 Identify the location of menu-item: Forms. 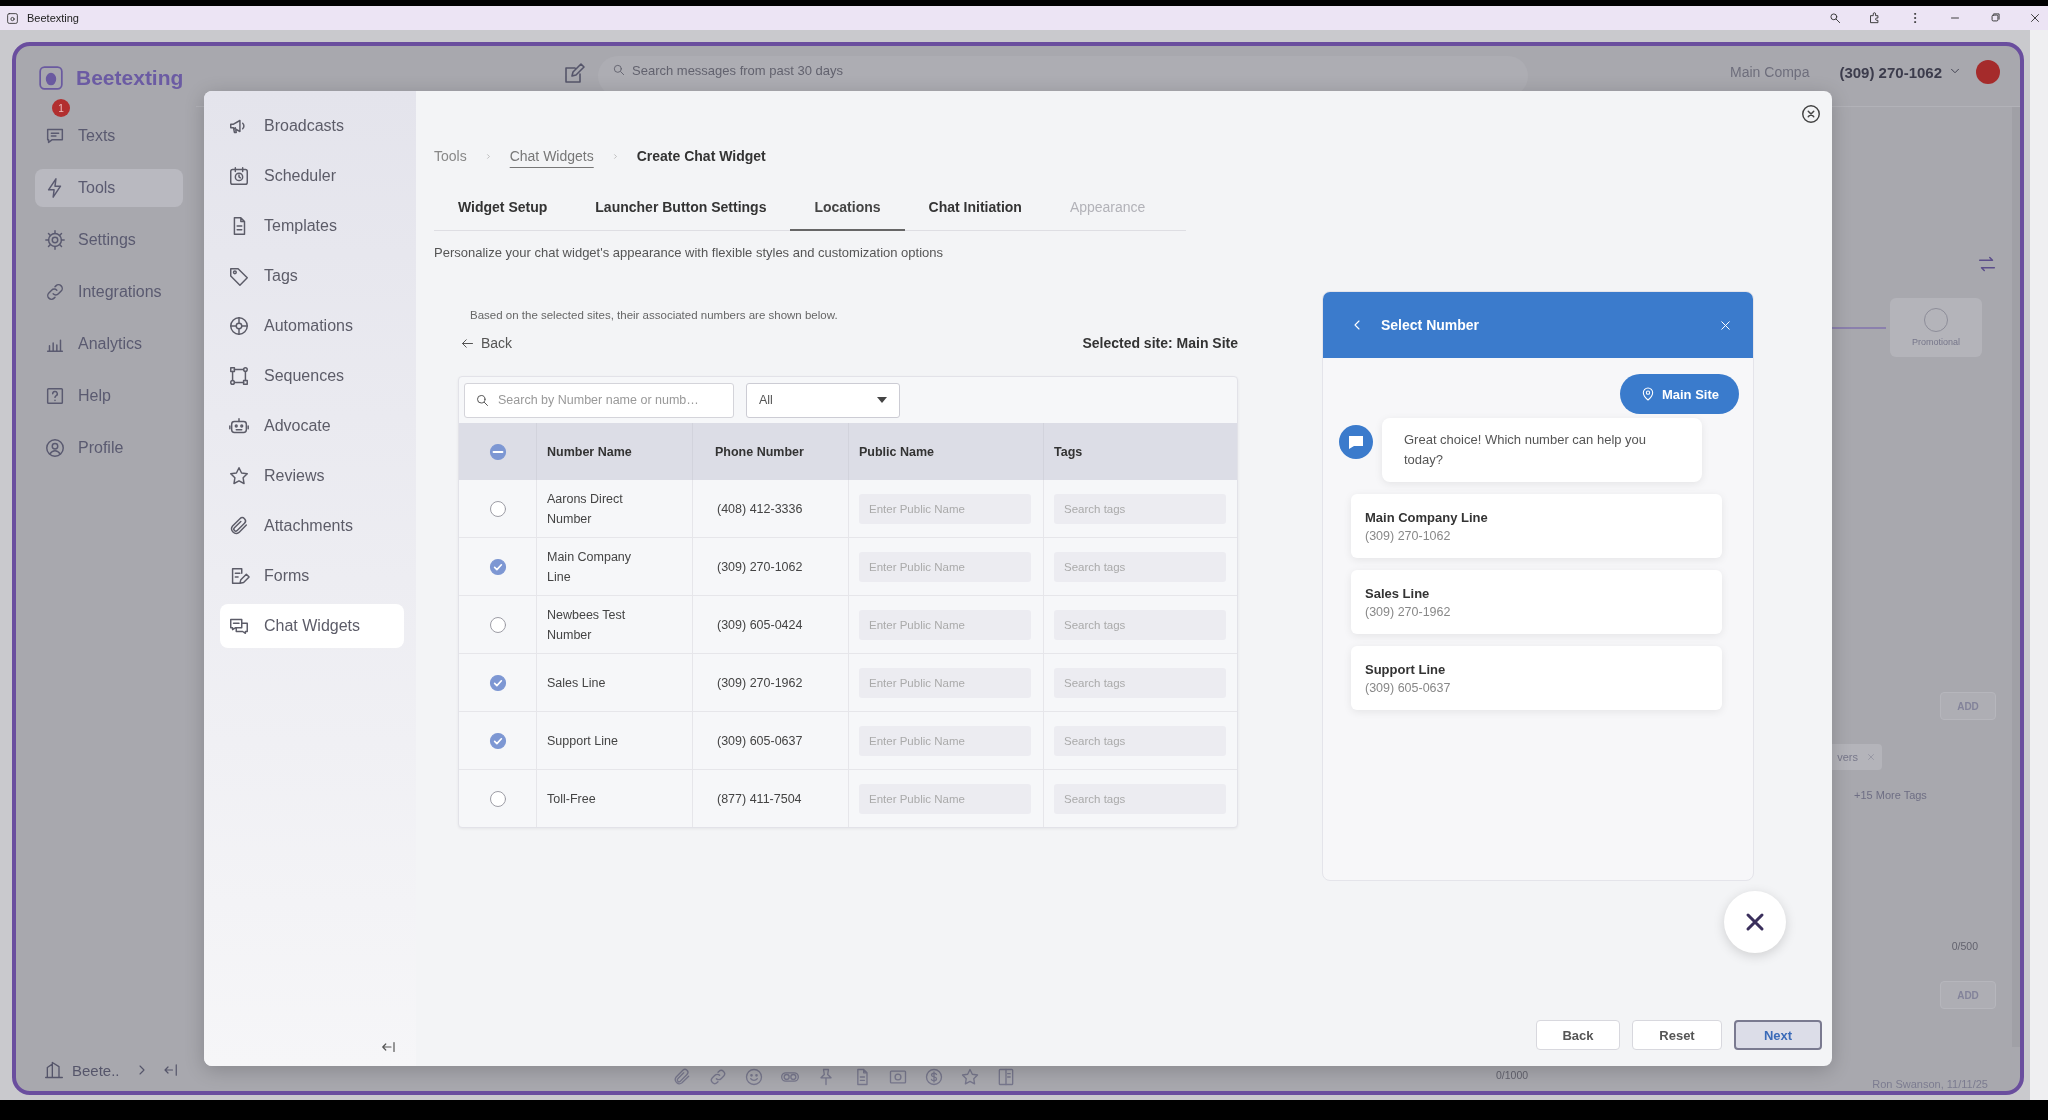
(312, 576).